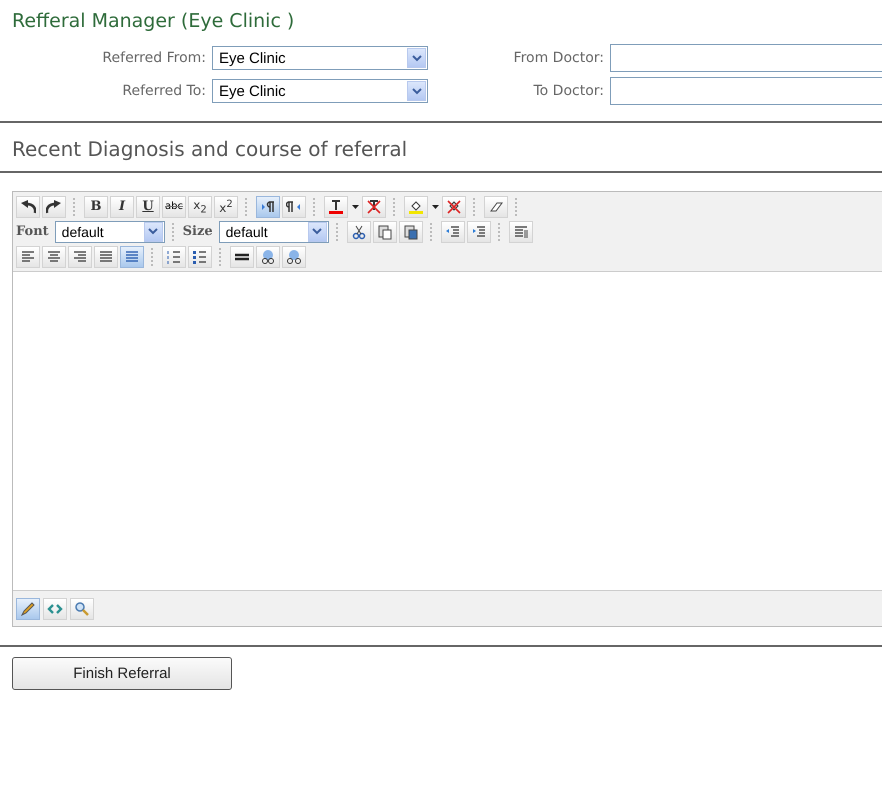 The width and height of the screenshot is (882, 787). I want to click on text-color-icon, so click(336, 206).